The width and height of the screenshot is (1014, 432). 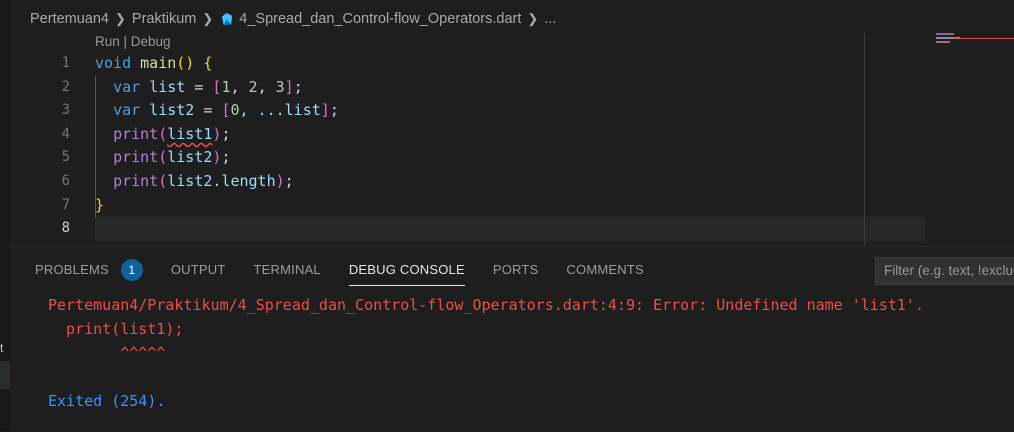 I want to click on tab-debug-console: DEBUG CONSOLE, so click(x=406, y=272).